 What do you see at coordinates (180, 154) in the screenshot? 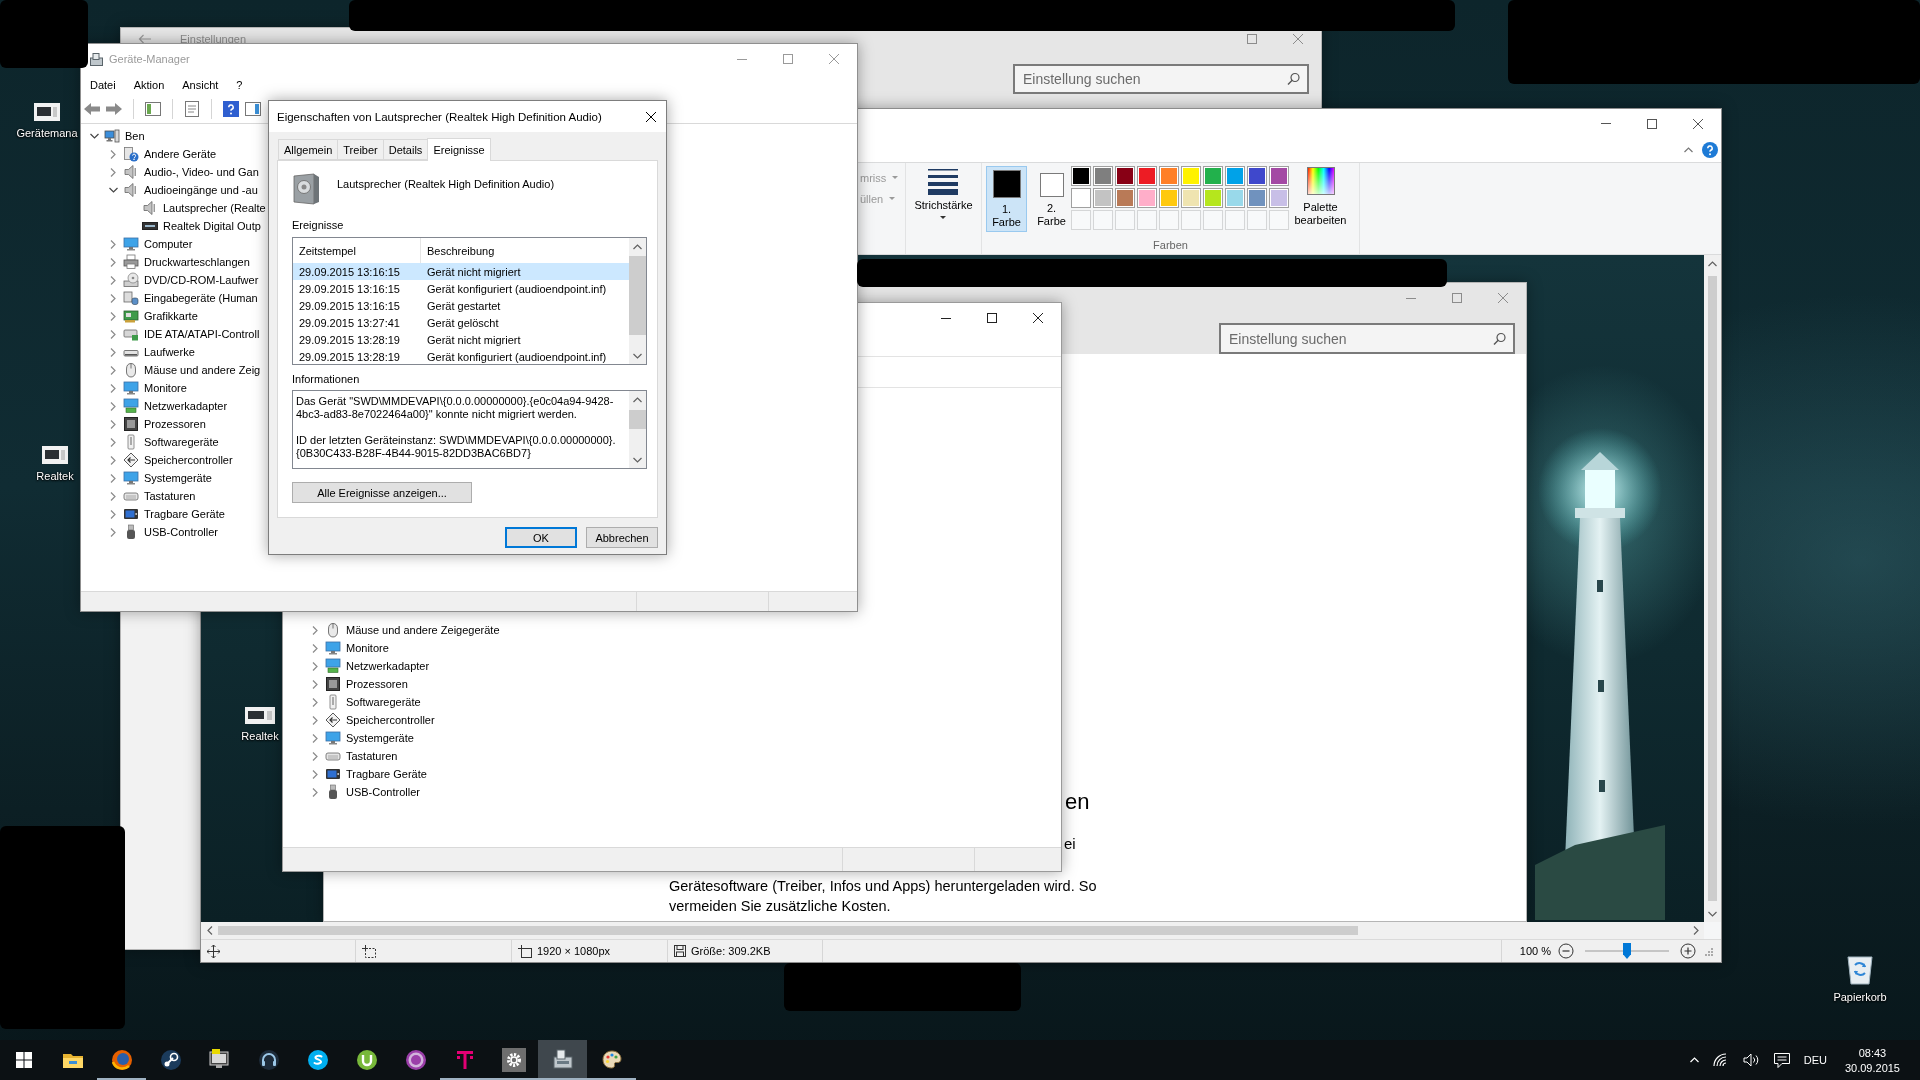
I see `tree-item: Andere Geräte` at bounding box center [180, 154].